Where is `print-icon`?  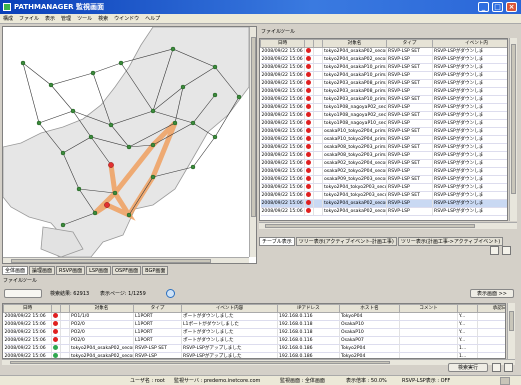 print-icon is located at coordinates (496, 367).